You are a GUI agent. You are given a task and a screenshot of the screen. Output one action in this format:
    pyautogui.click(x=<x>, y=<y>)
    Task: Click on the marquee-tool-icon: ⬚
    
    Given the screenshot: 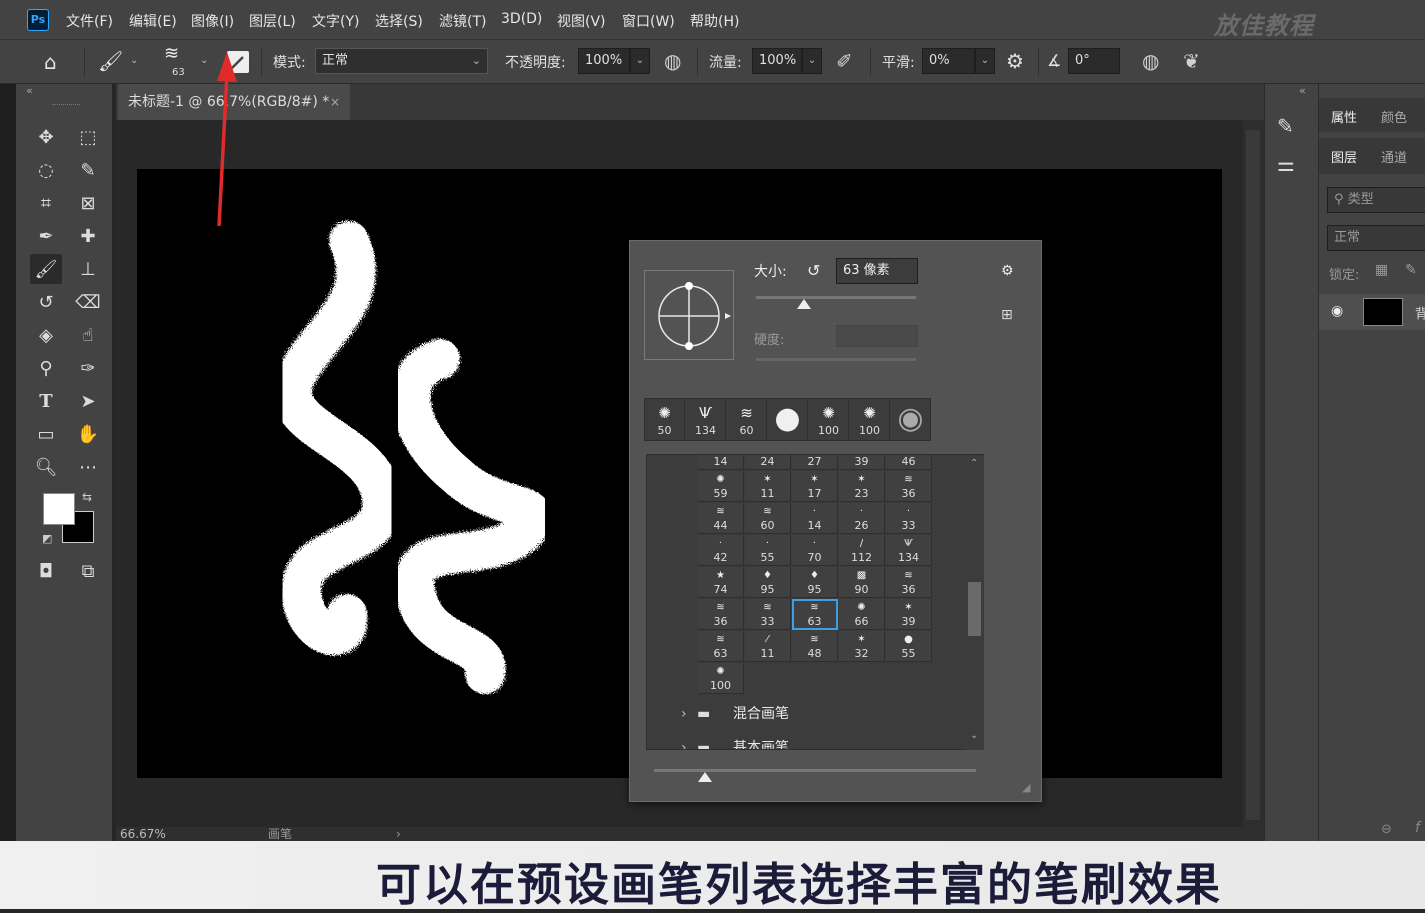 What is the action you would take?
    pyautogui.click(x=88, y=137)
    